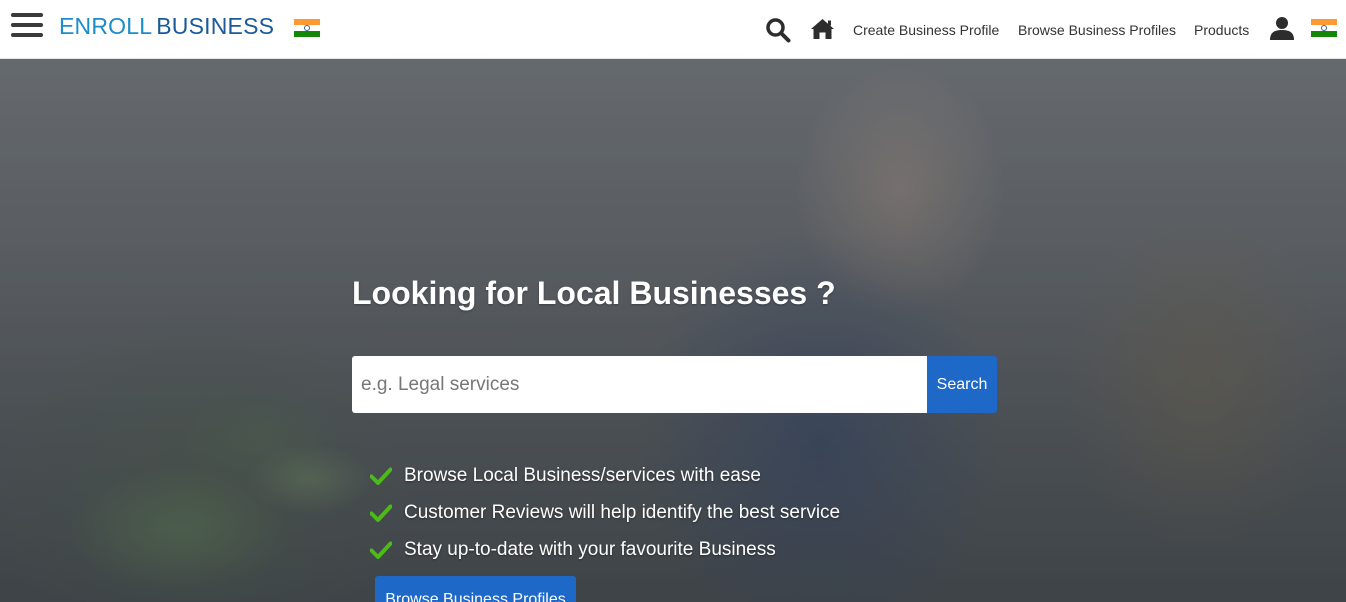 The image size is (1346, 602). I want to click on feature-item: Browse Local Business/services with ease, so click(605, 475).